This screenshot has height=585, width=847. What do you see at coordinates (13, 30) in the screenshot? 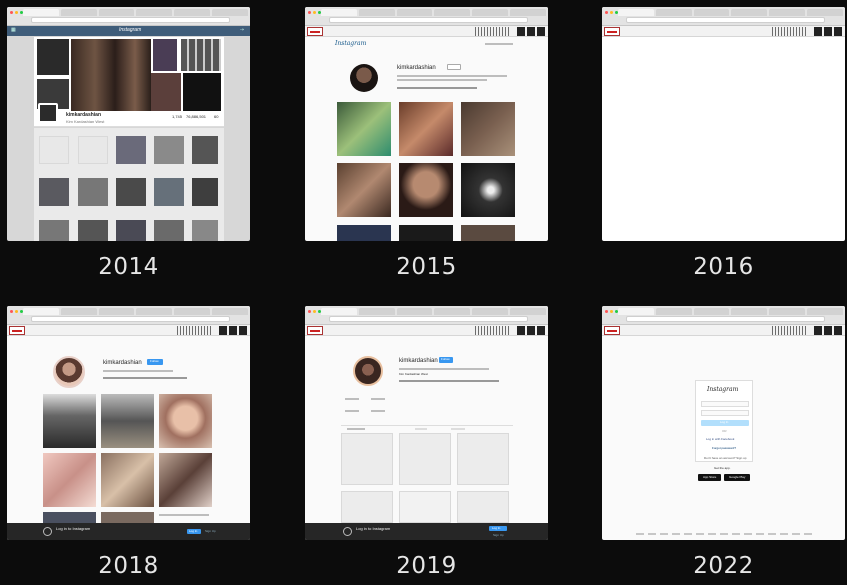
I see `home-icon: ▦` at bounding box center [13, 30].